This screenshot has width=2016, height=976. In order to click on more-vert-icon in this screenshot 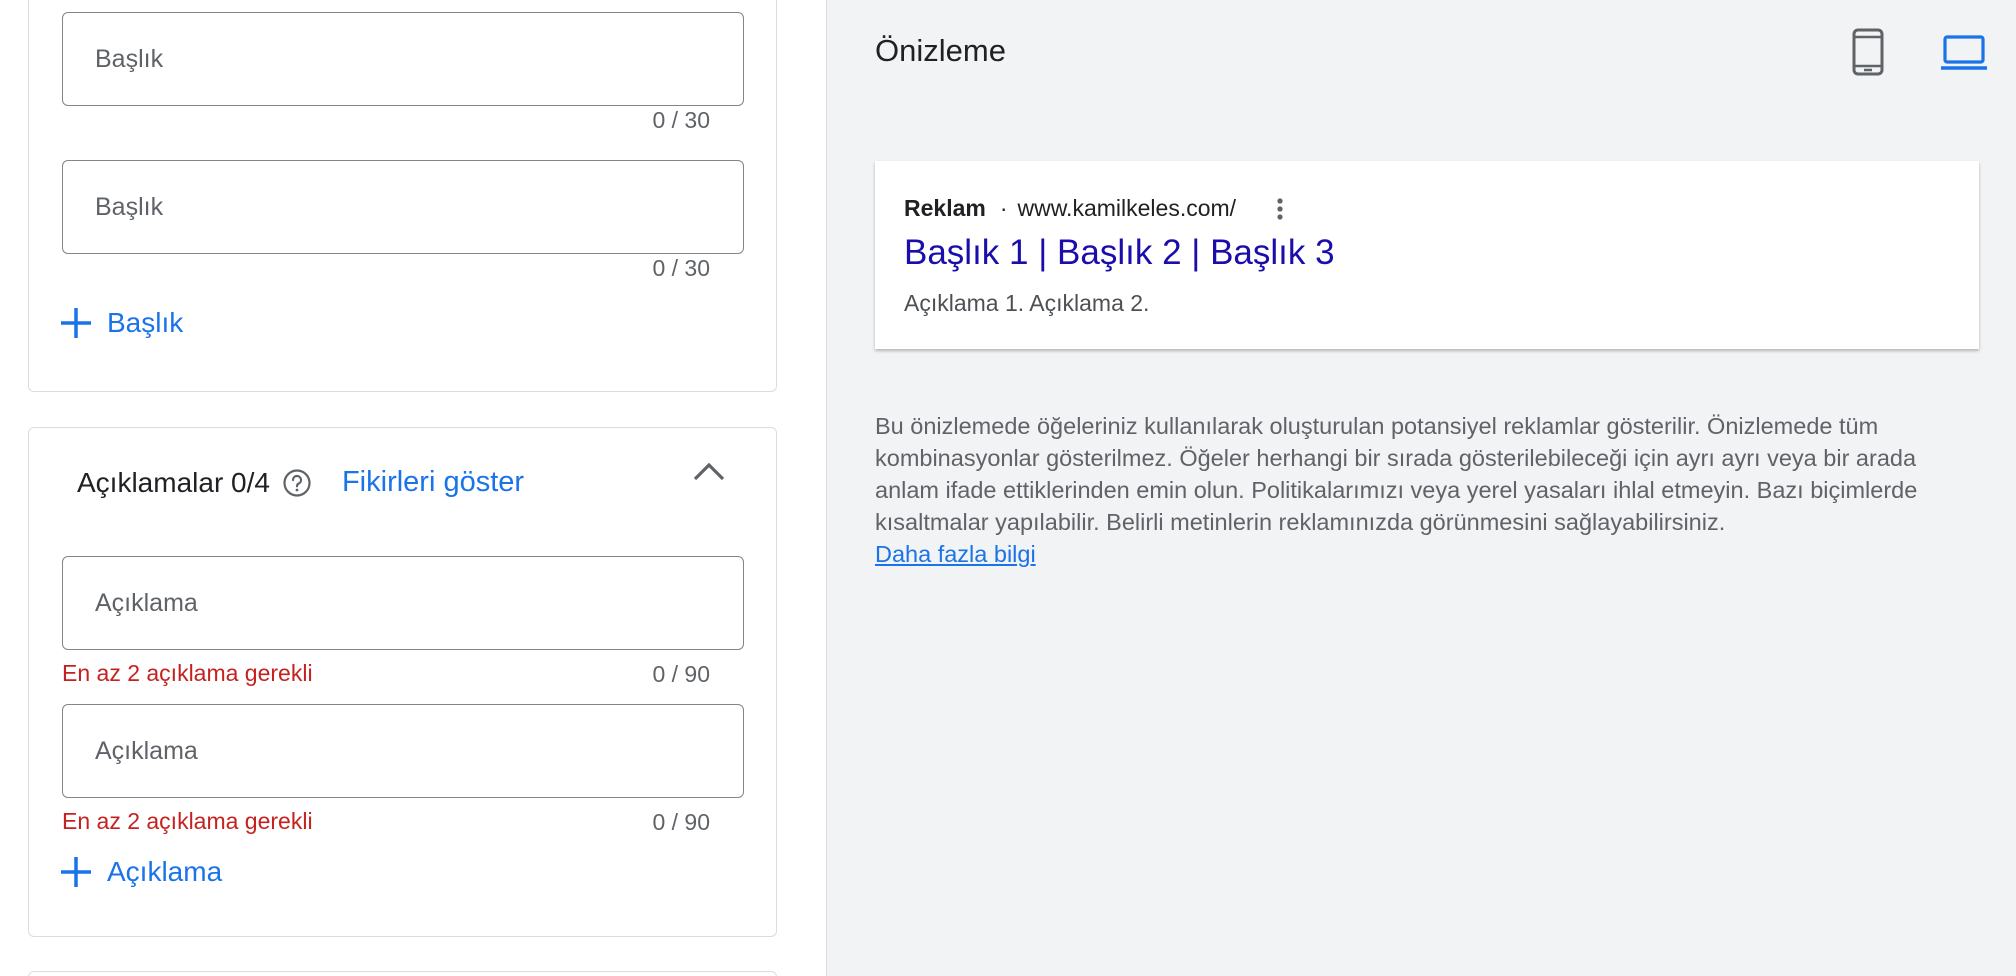, I will do `click(1280, 209)`.